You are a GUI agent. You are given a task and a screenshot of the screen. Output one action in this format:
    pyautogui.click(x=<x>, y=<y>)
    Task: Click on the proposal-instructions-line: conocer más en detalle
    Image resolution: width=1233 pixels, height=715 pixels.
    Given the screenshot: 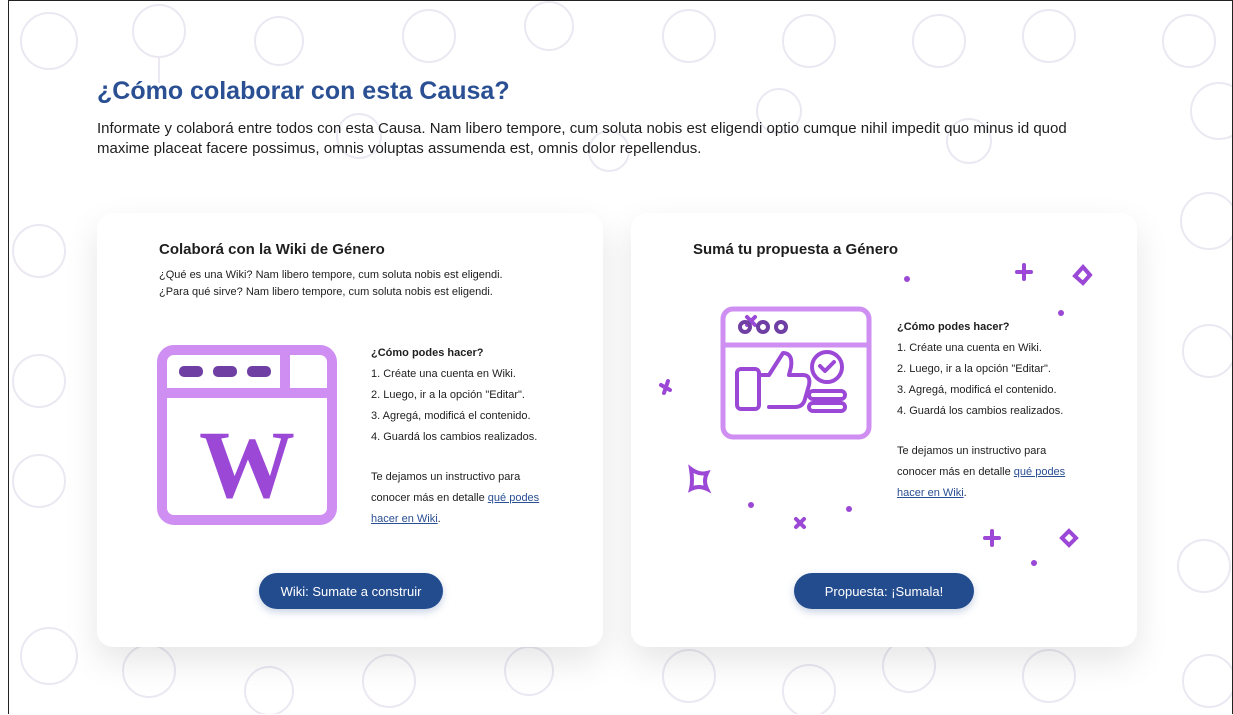 What is the action you would take?
    pyautogui.click(x=955, y=472)
    